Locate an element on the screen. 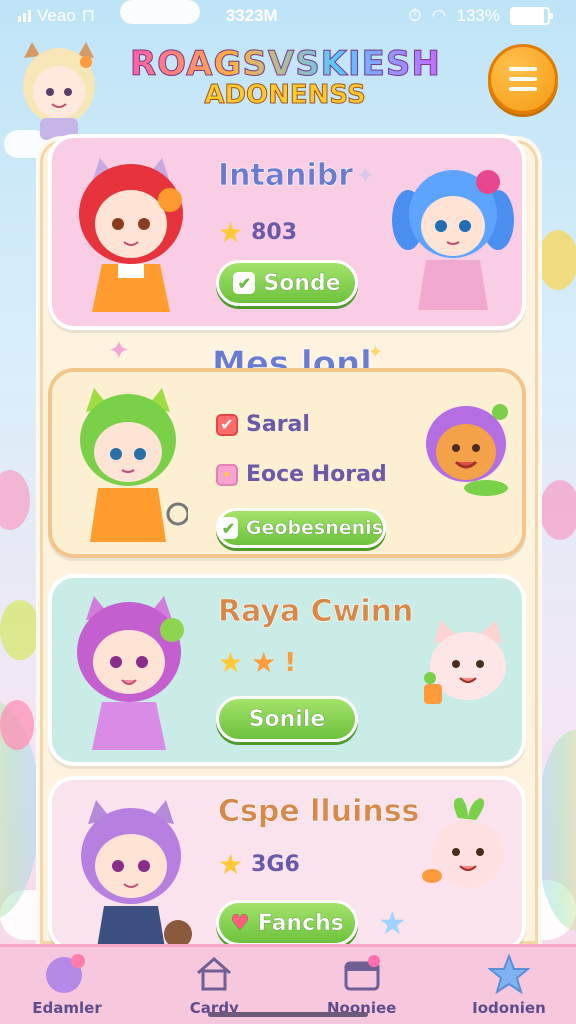 This screenshot has height=1024, width=576. exclamation-icon: ! is located at coordinates (290, 662).